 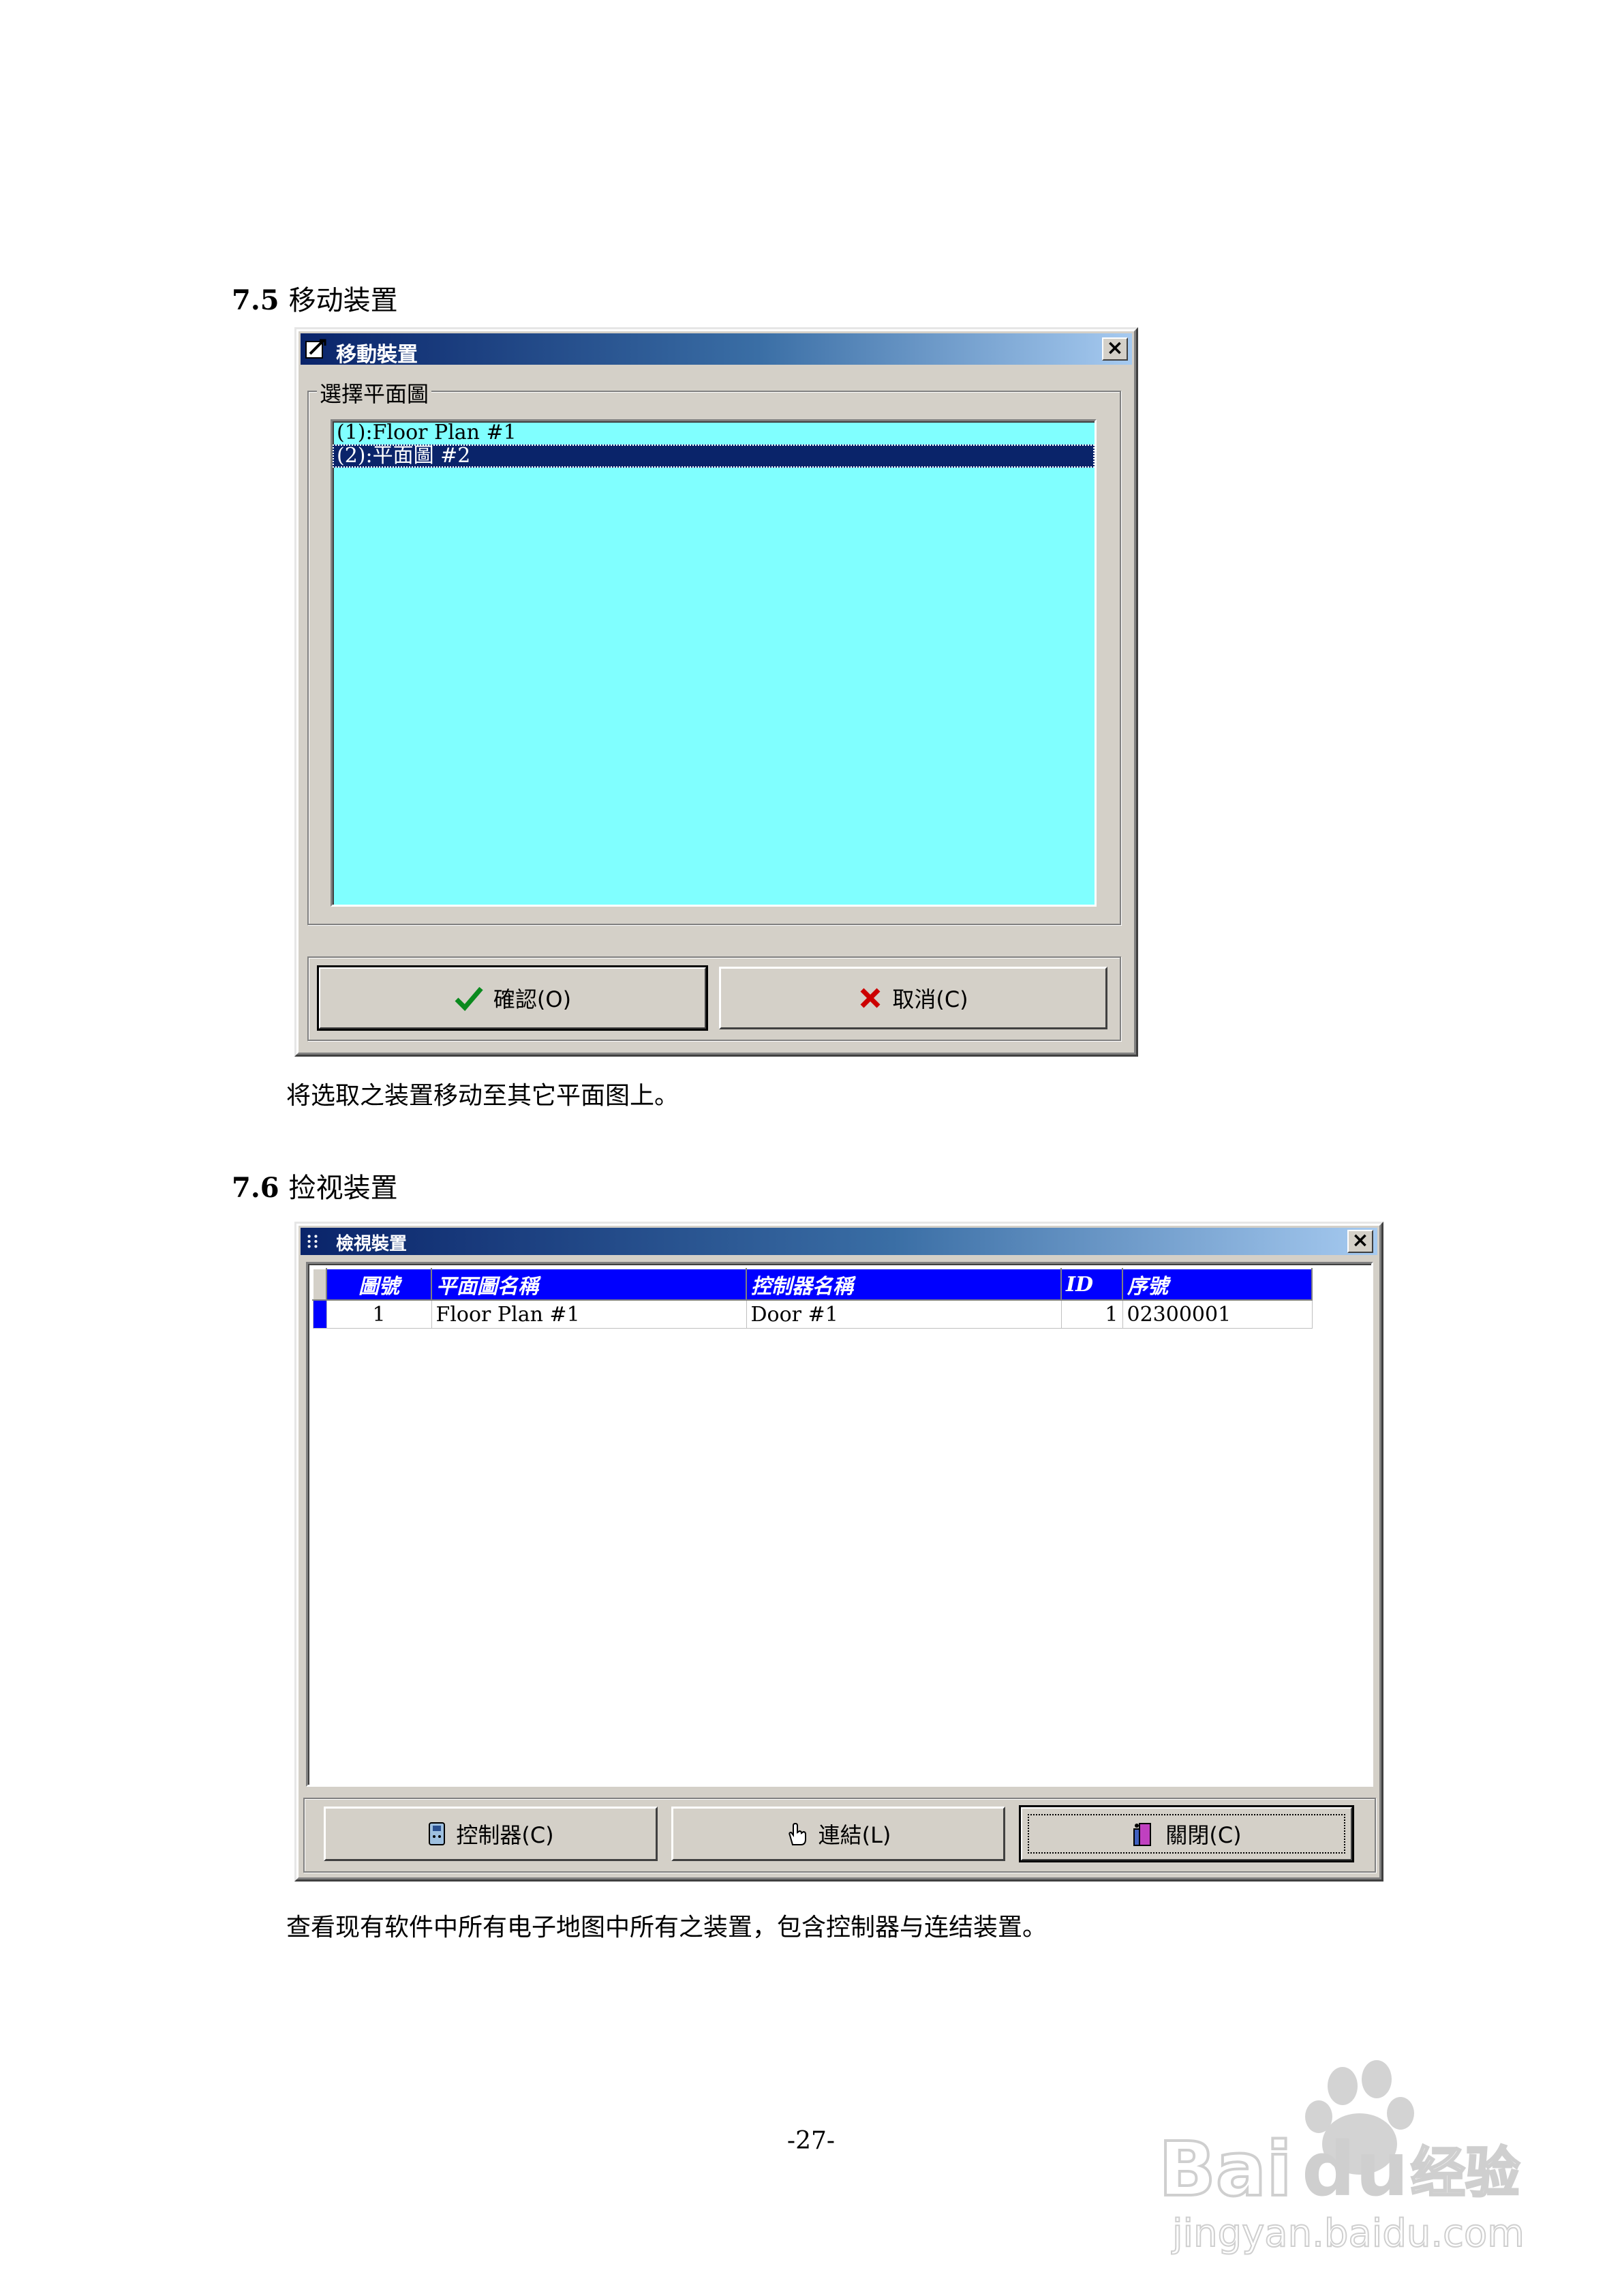 I want to click on list-item: (1):Floor Plan #1, so click(x=714, y=432).